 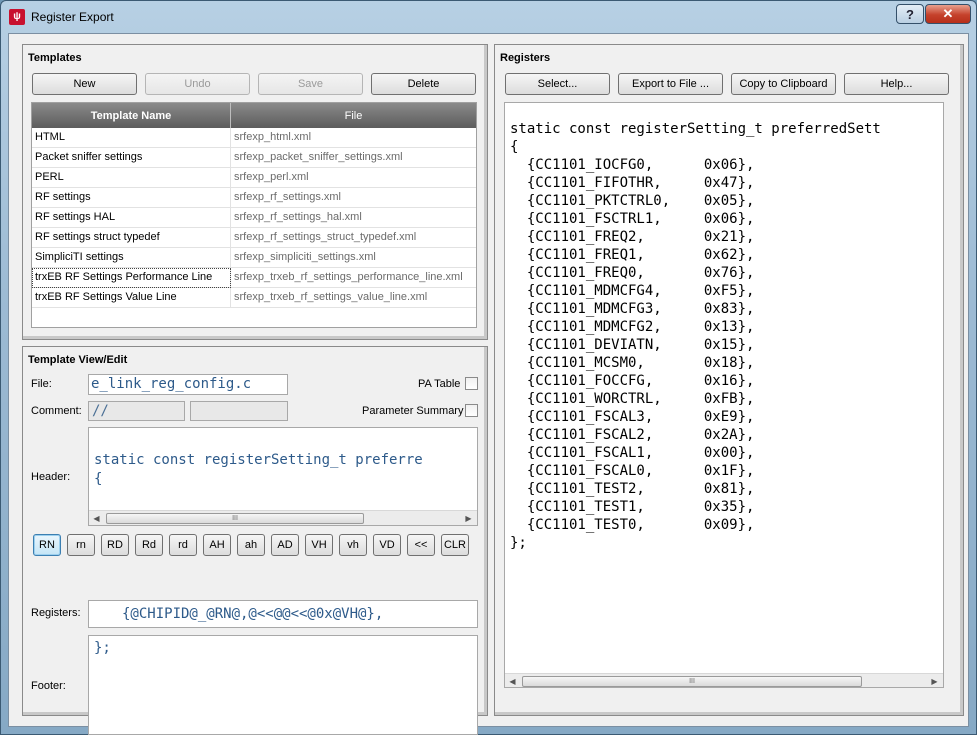 What do you see at coordinates (305, 257) in the screenshot?
I see `template-file-cell: srfexp_simpliciti_settings.xml` at bounding box center [305, 257].